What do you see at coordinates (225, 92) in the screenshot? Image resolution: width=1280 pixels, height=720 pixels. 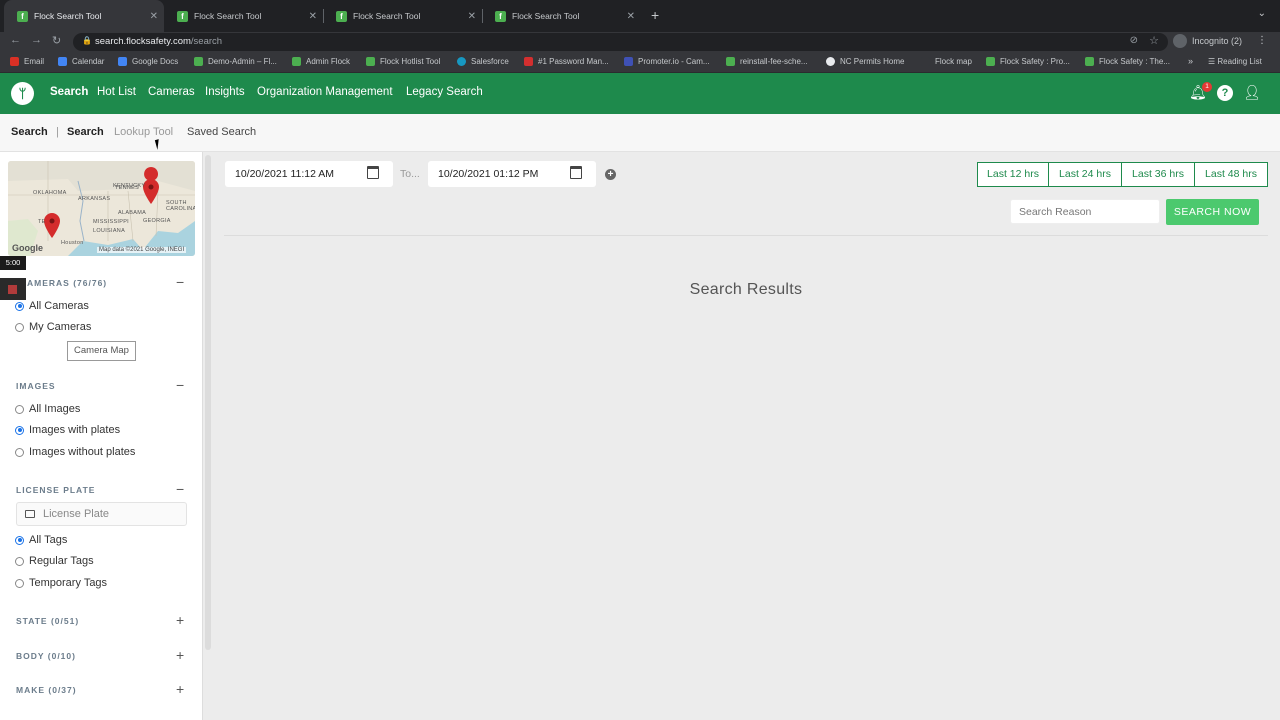 I see `nav-insights: Insights` at bounding box center [225, 92].